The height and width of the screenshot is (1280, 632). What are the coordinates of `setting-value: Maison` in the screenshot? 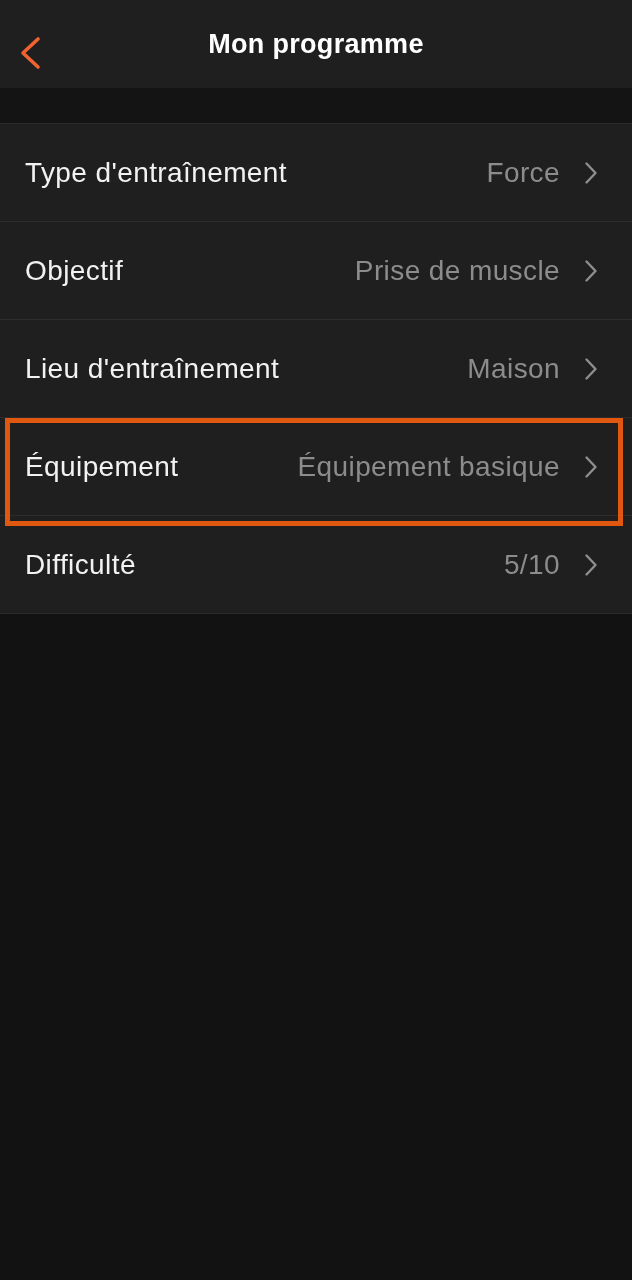 It's located at (513, 368).